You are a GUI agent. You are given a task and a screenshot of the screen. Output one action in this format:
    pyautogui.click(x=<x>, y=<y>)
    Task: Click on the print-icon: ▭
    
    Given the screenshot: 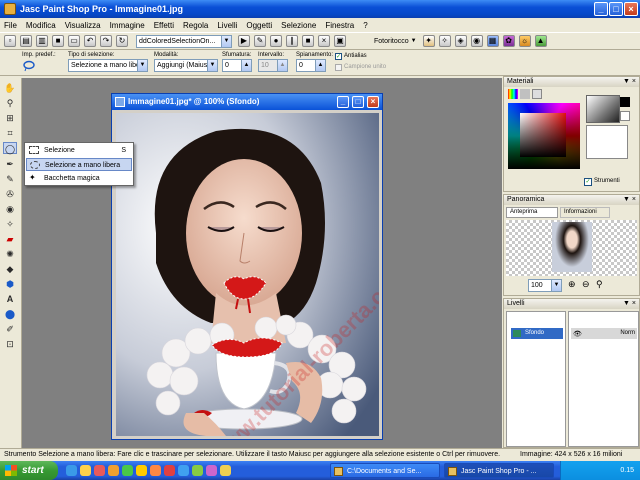 What is the action you would take?
    pyautogui.click(x=74, y=41)
    